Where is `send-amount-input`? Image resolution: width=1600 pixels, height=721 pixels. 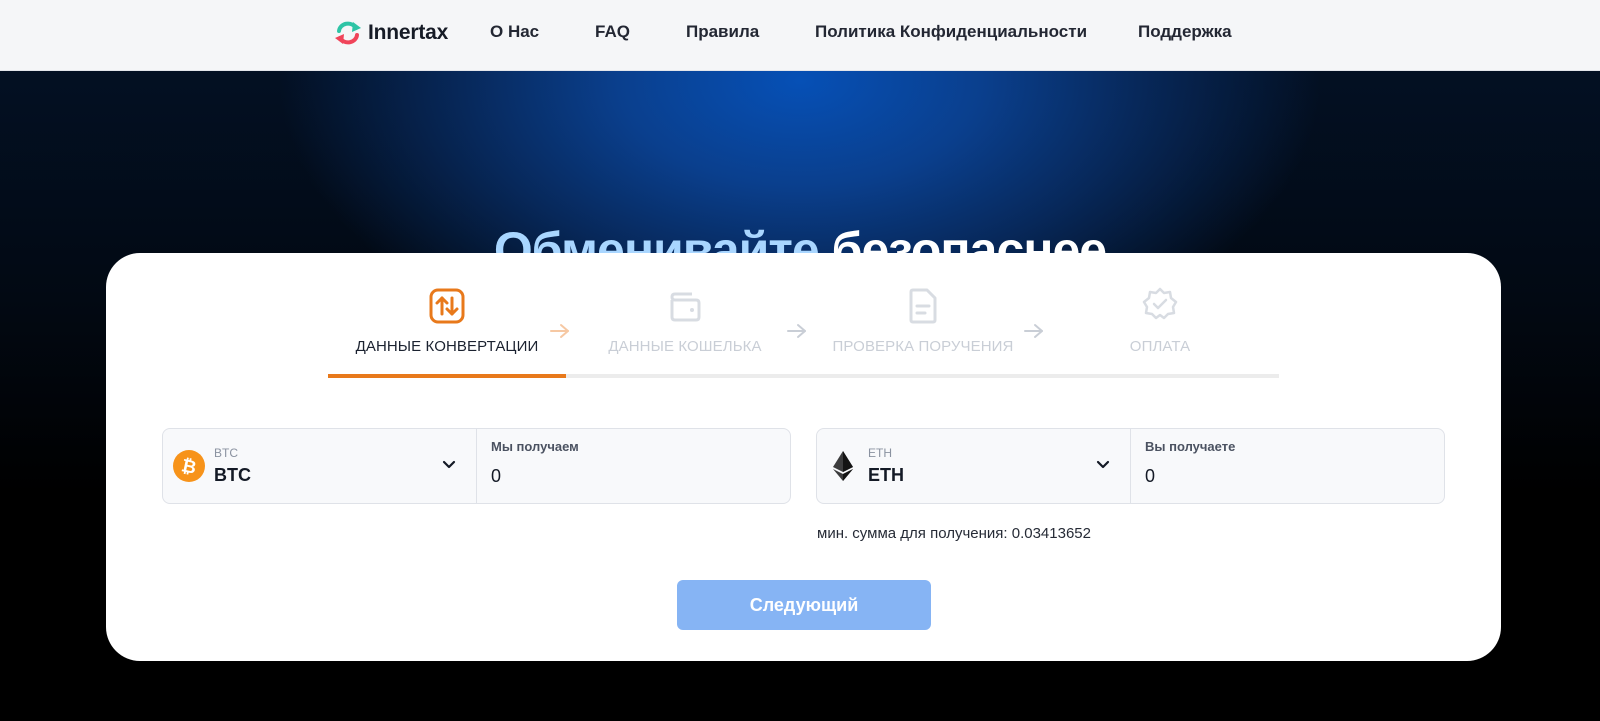
send-amount-input is located at coordinates (631, 476).